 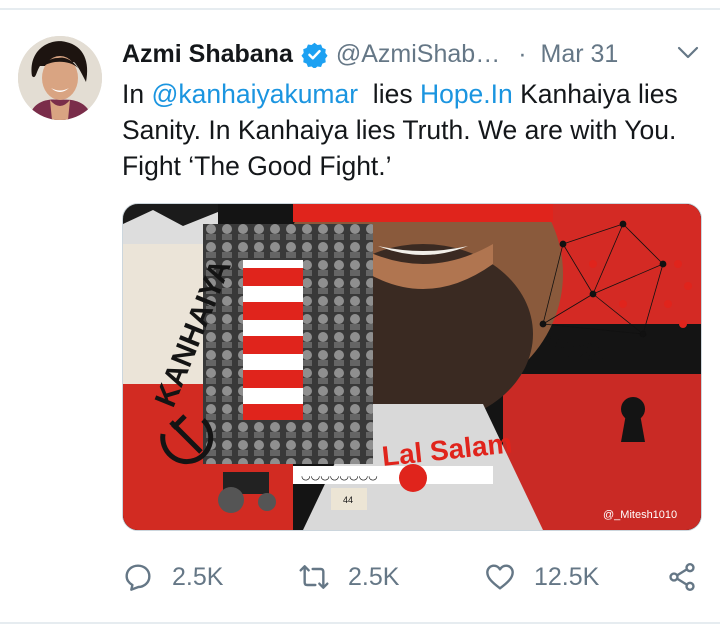 I want to click on retweet-icon, so click(x=314, y=577).